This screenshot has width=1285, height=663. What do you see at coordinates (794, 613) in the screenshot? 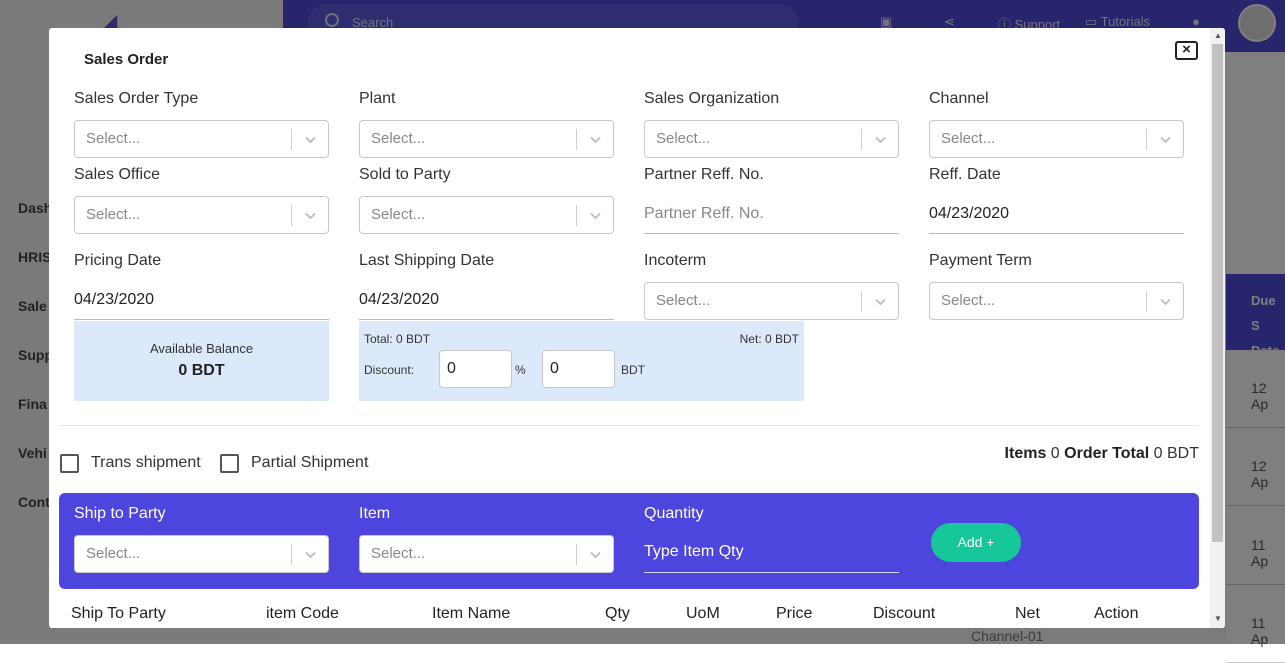
I see `column-header-price: Price` at bounding box center [794, 613].